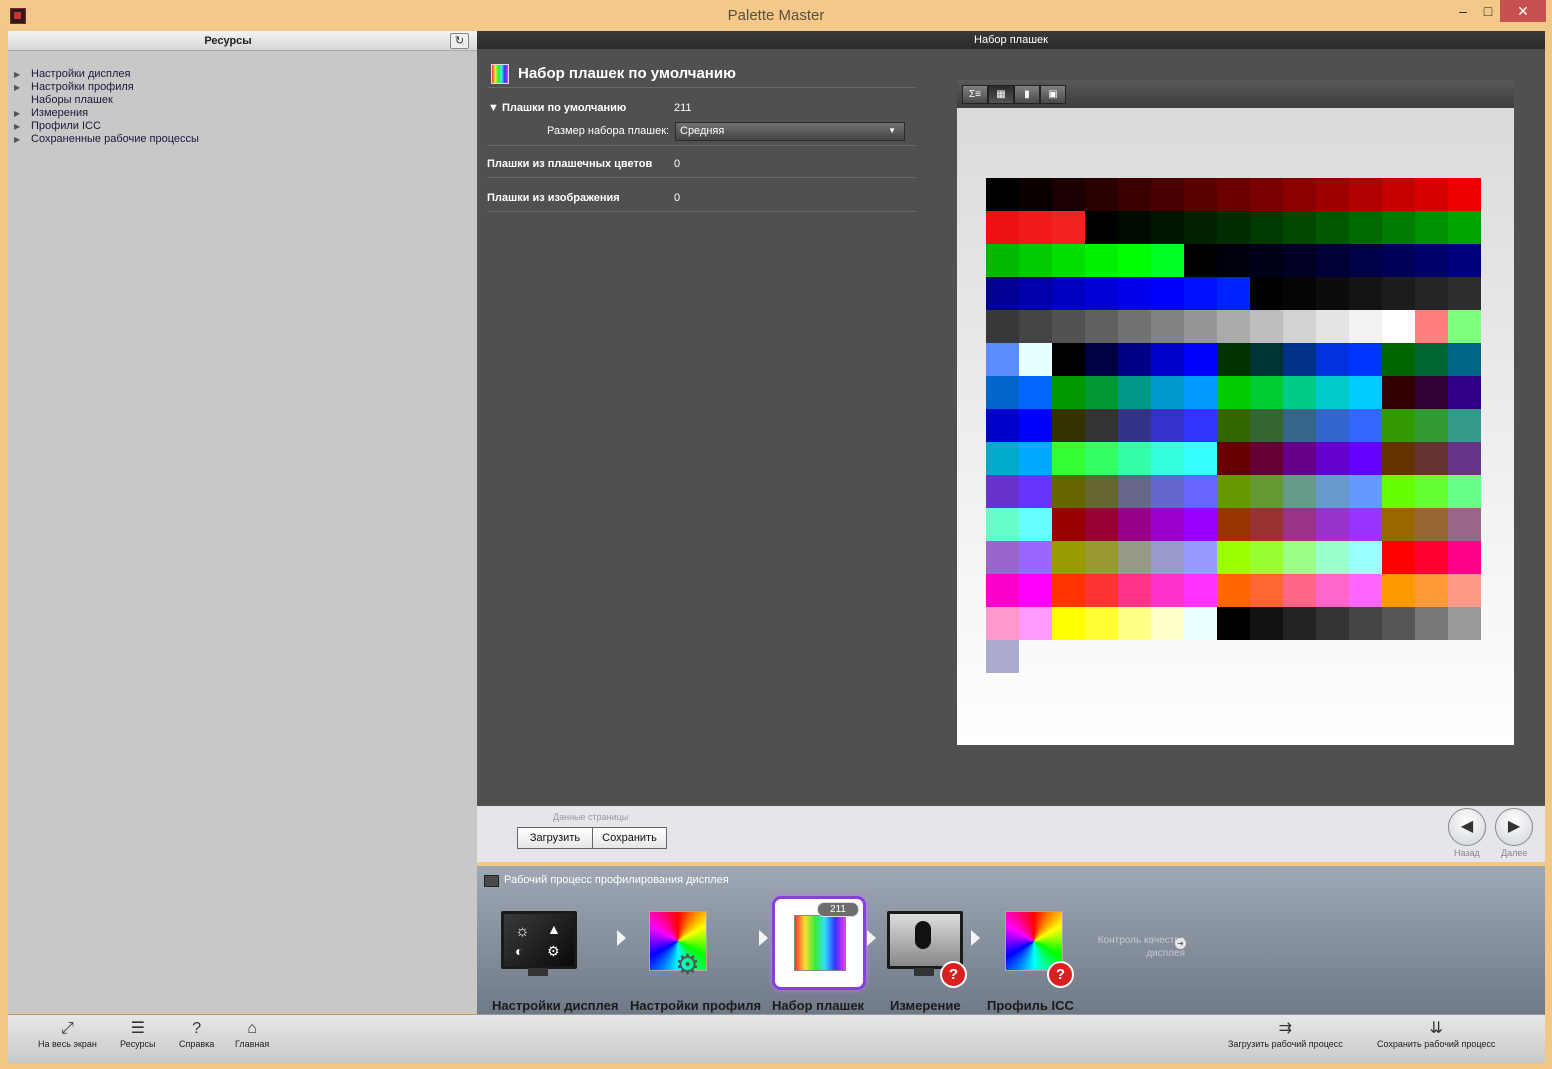 Image resolution: width=1552 pixels, height=1069 pixels. Describe the element at coordinates (106, 100) in the screenshot. I see `tree-item-patch-sets: Наборы плашек` at that location.